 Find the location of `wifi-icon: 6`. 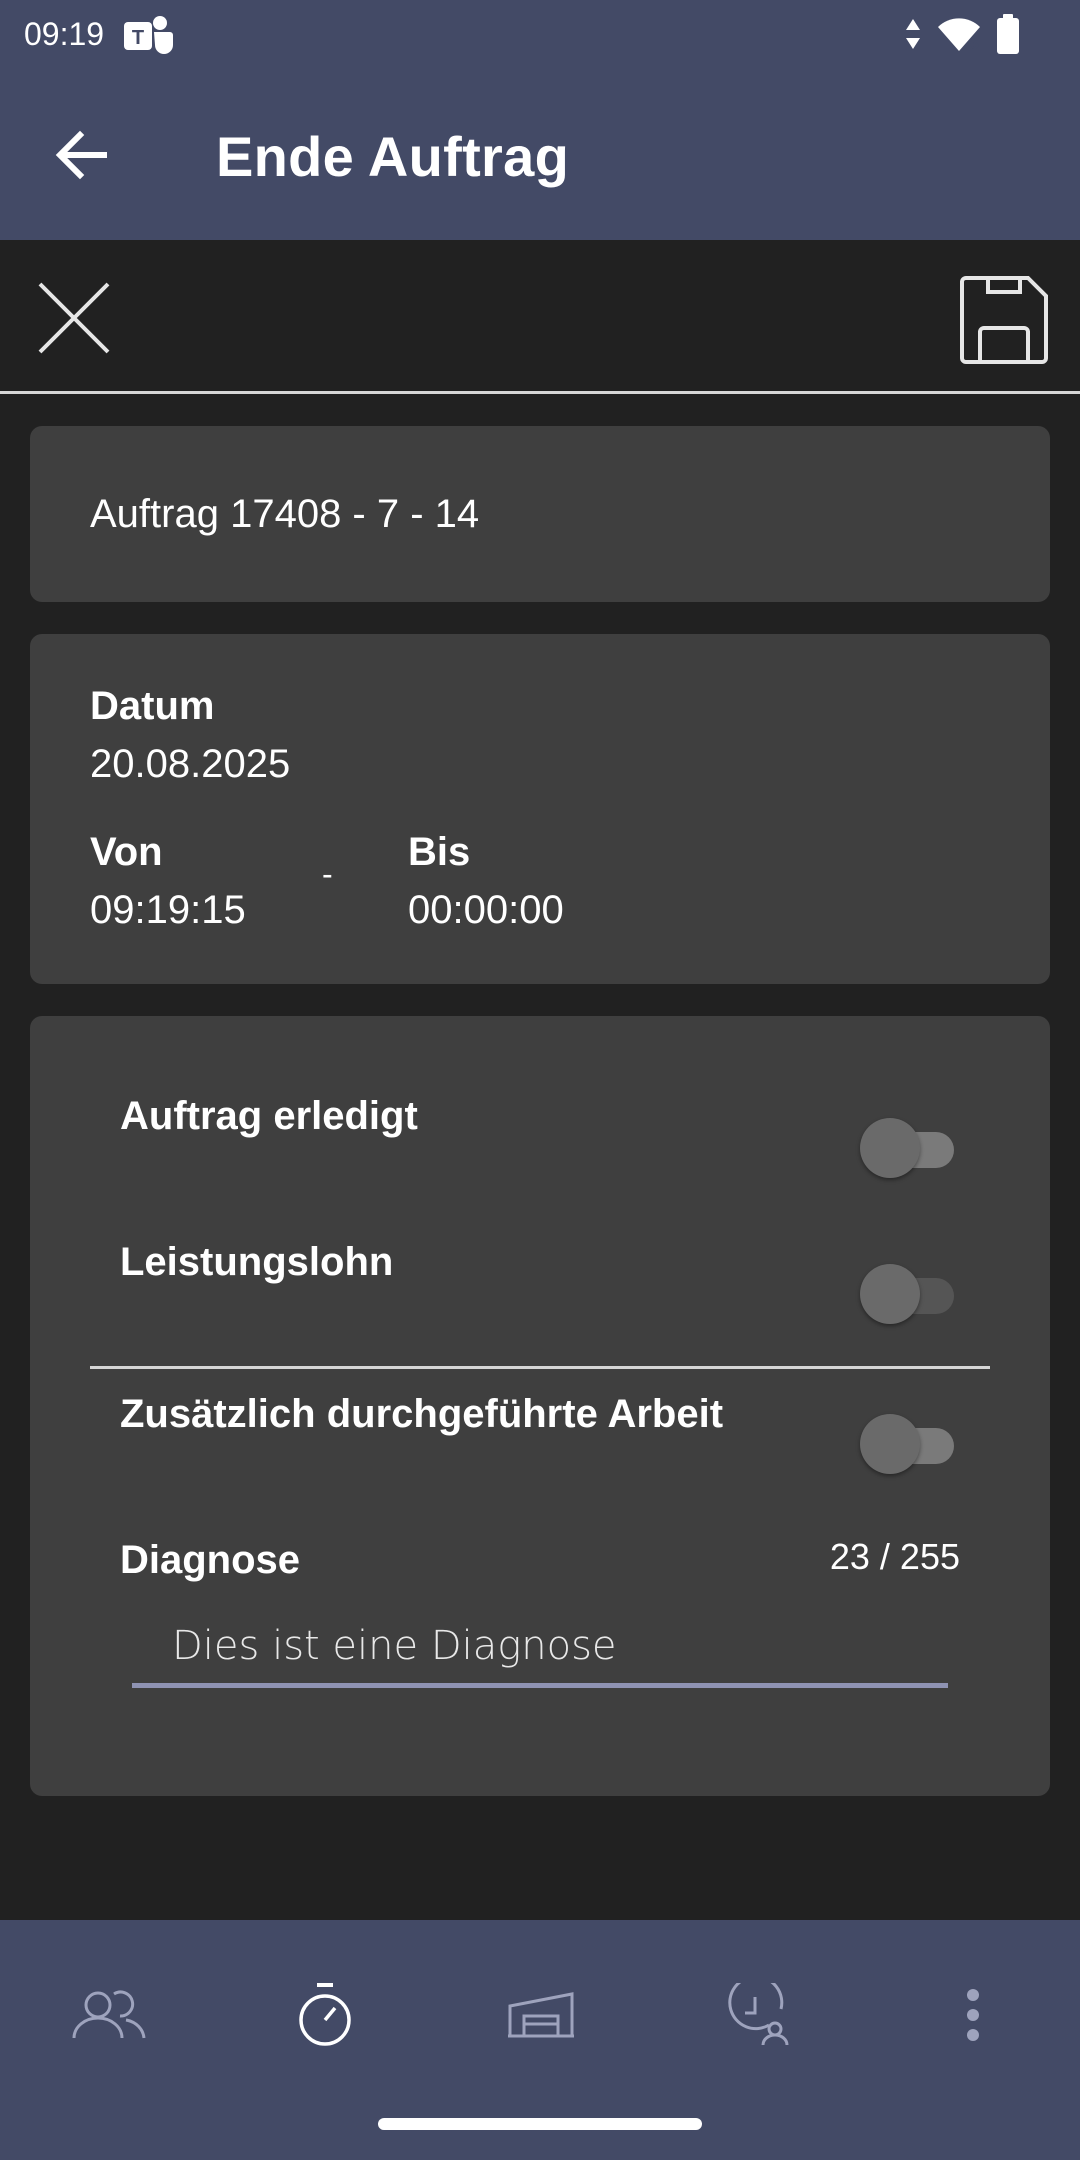

wifi-icon: 6 is located at coordinates (959, 35).